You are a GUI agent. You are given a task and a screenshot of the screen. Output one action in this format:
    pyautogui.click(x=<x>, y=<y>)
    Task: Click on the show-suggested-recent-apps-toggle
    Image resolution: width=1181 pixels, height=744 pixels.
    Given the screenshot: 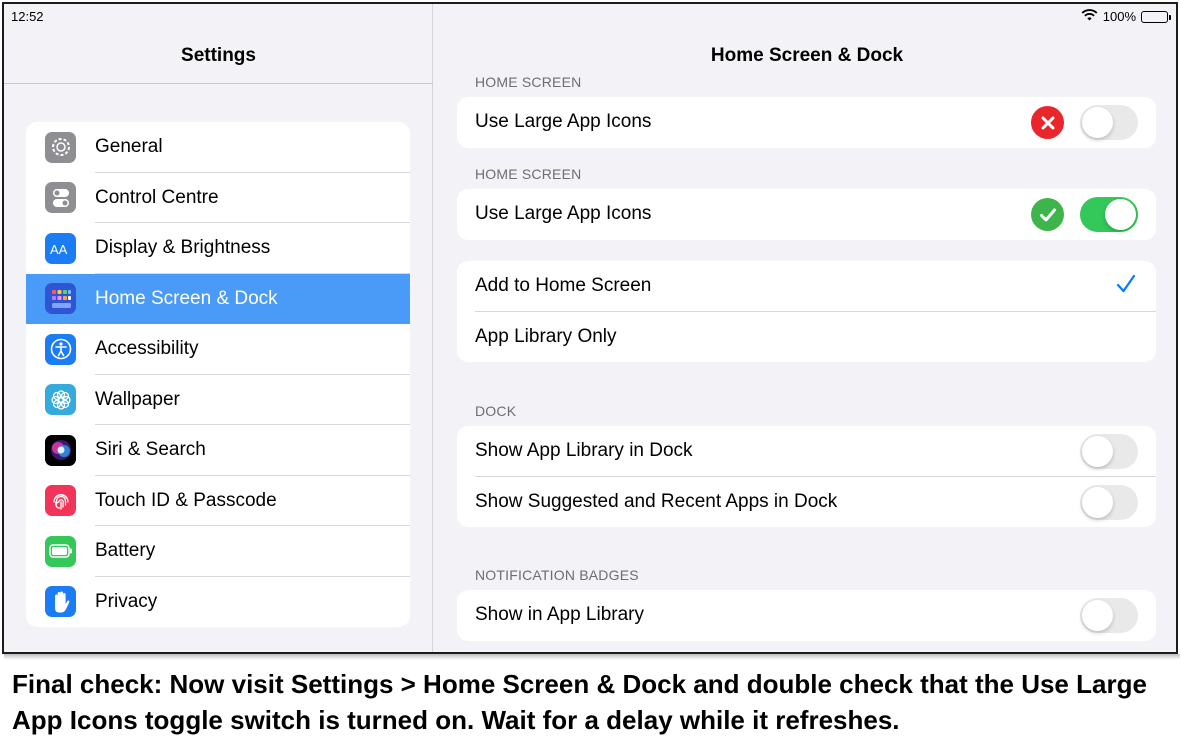 What is the action you would take?
    pyautogui.click(x=1109, y=502)
    